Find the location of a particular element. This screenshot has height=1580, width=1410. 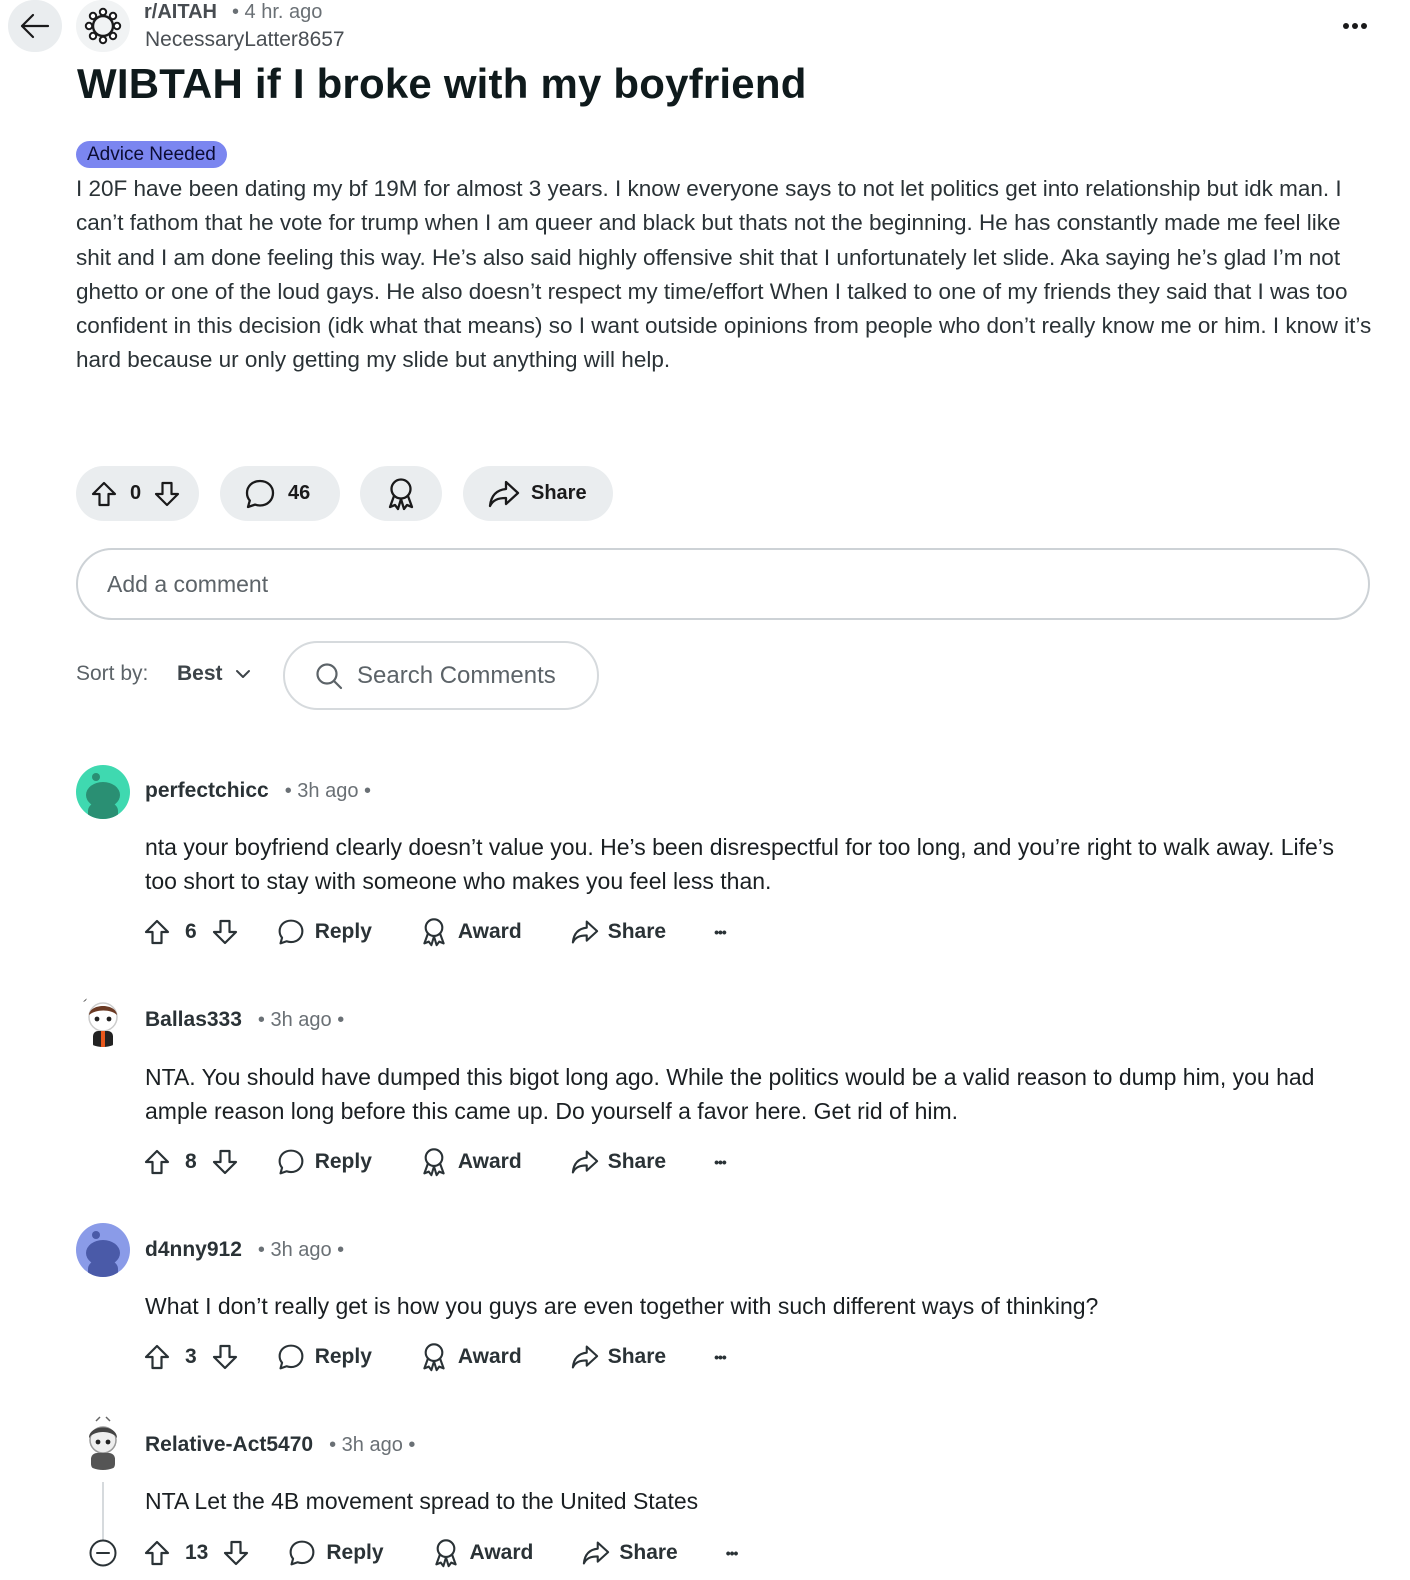

sort-label: Sort by: is located at coordinates (112, 673).